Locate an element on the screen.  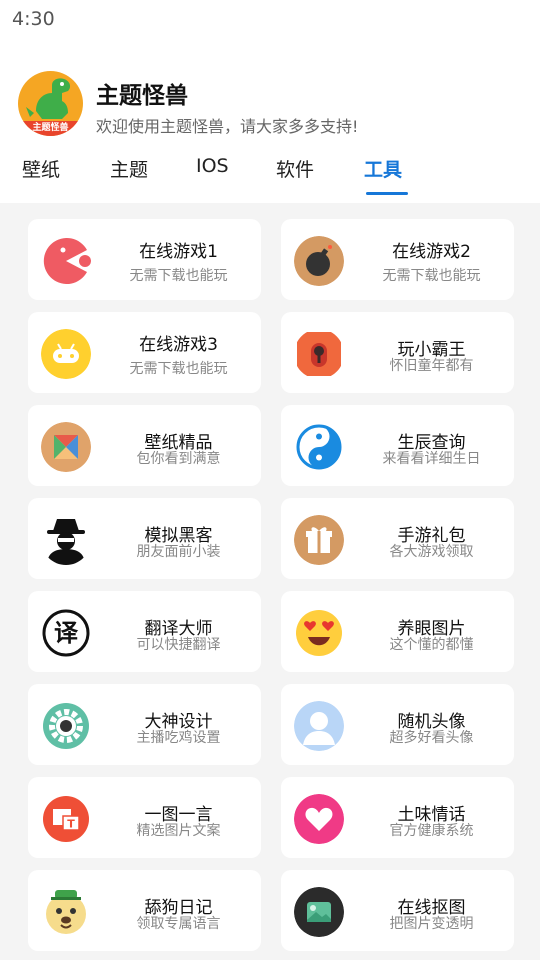
card-subtitle: 各大游戏领取 is located at coordinates (431, 552).